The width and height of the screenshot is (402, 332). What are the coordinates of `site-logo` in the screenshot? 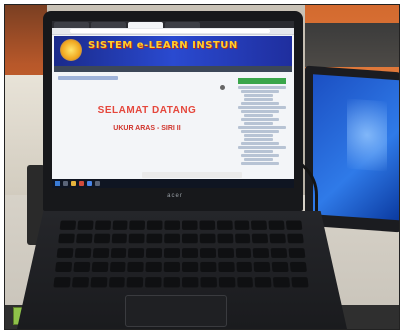 It's located at (71, 50).